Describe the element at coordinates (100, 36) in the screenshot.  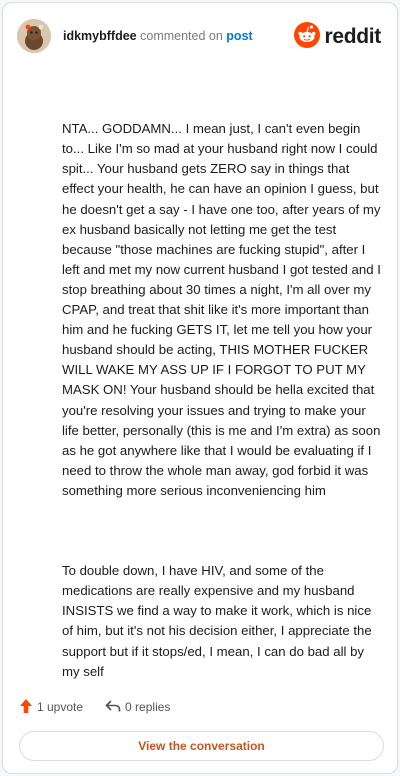
I see `username: idkmybffdee` at that location.